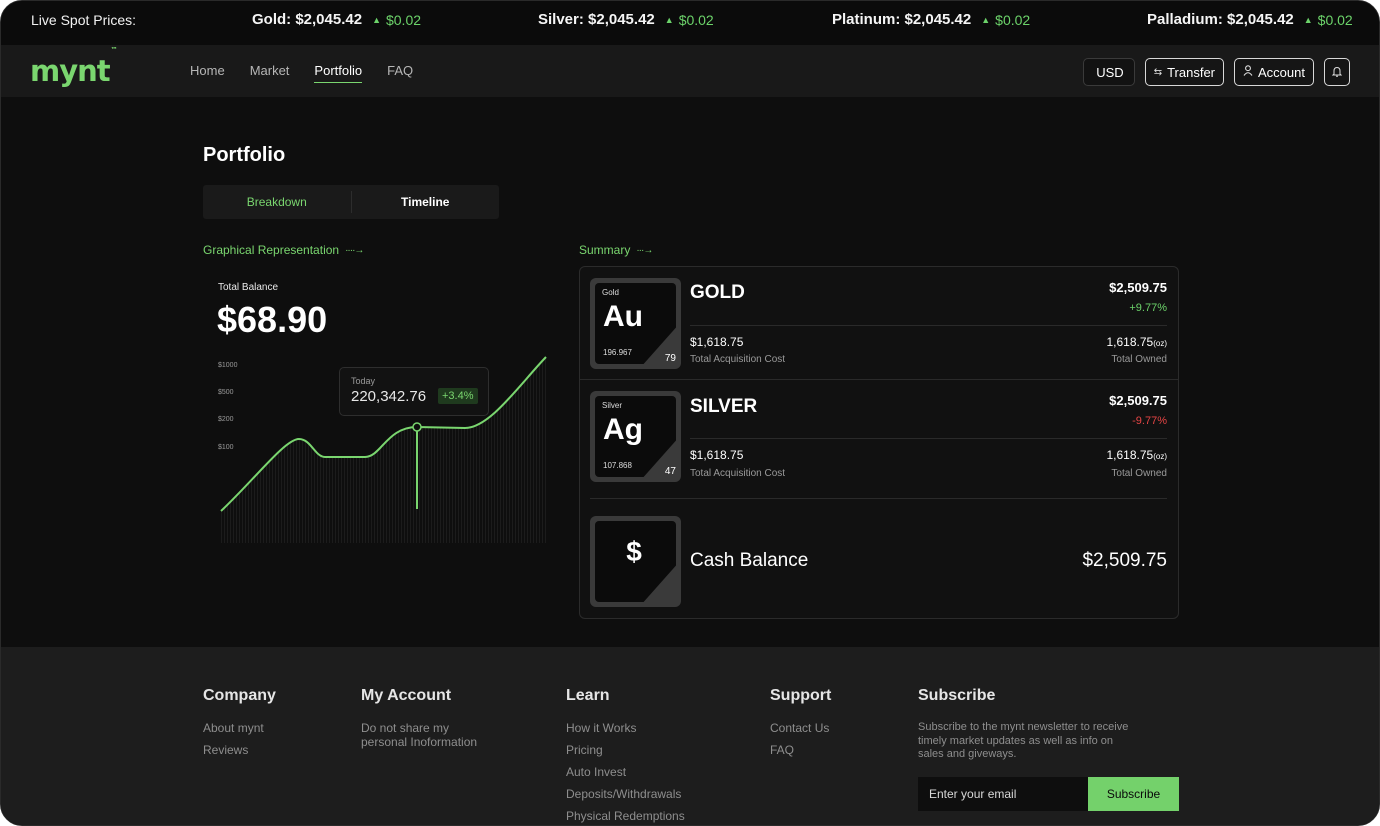 The image size is (1380, 826). I want to click on silver-element-card: Silver Ag 107.868 47, so click(635, 436).